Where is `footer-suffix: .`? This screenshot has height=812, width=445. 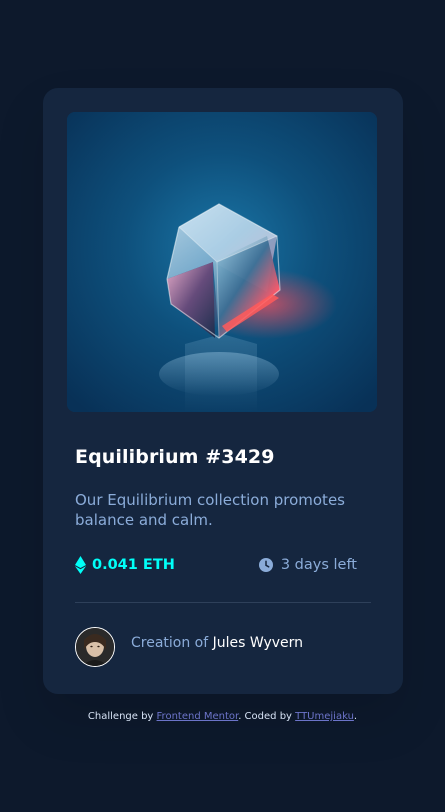
footer-suffix: . is located at coordinates (355, 716).